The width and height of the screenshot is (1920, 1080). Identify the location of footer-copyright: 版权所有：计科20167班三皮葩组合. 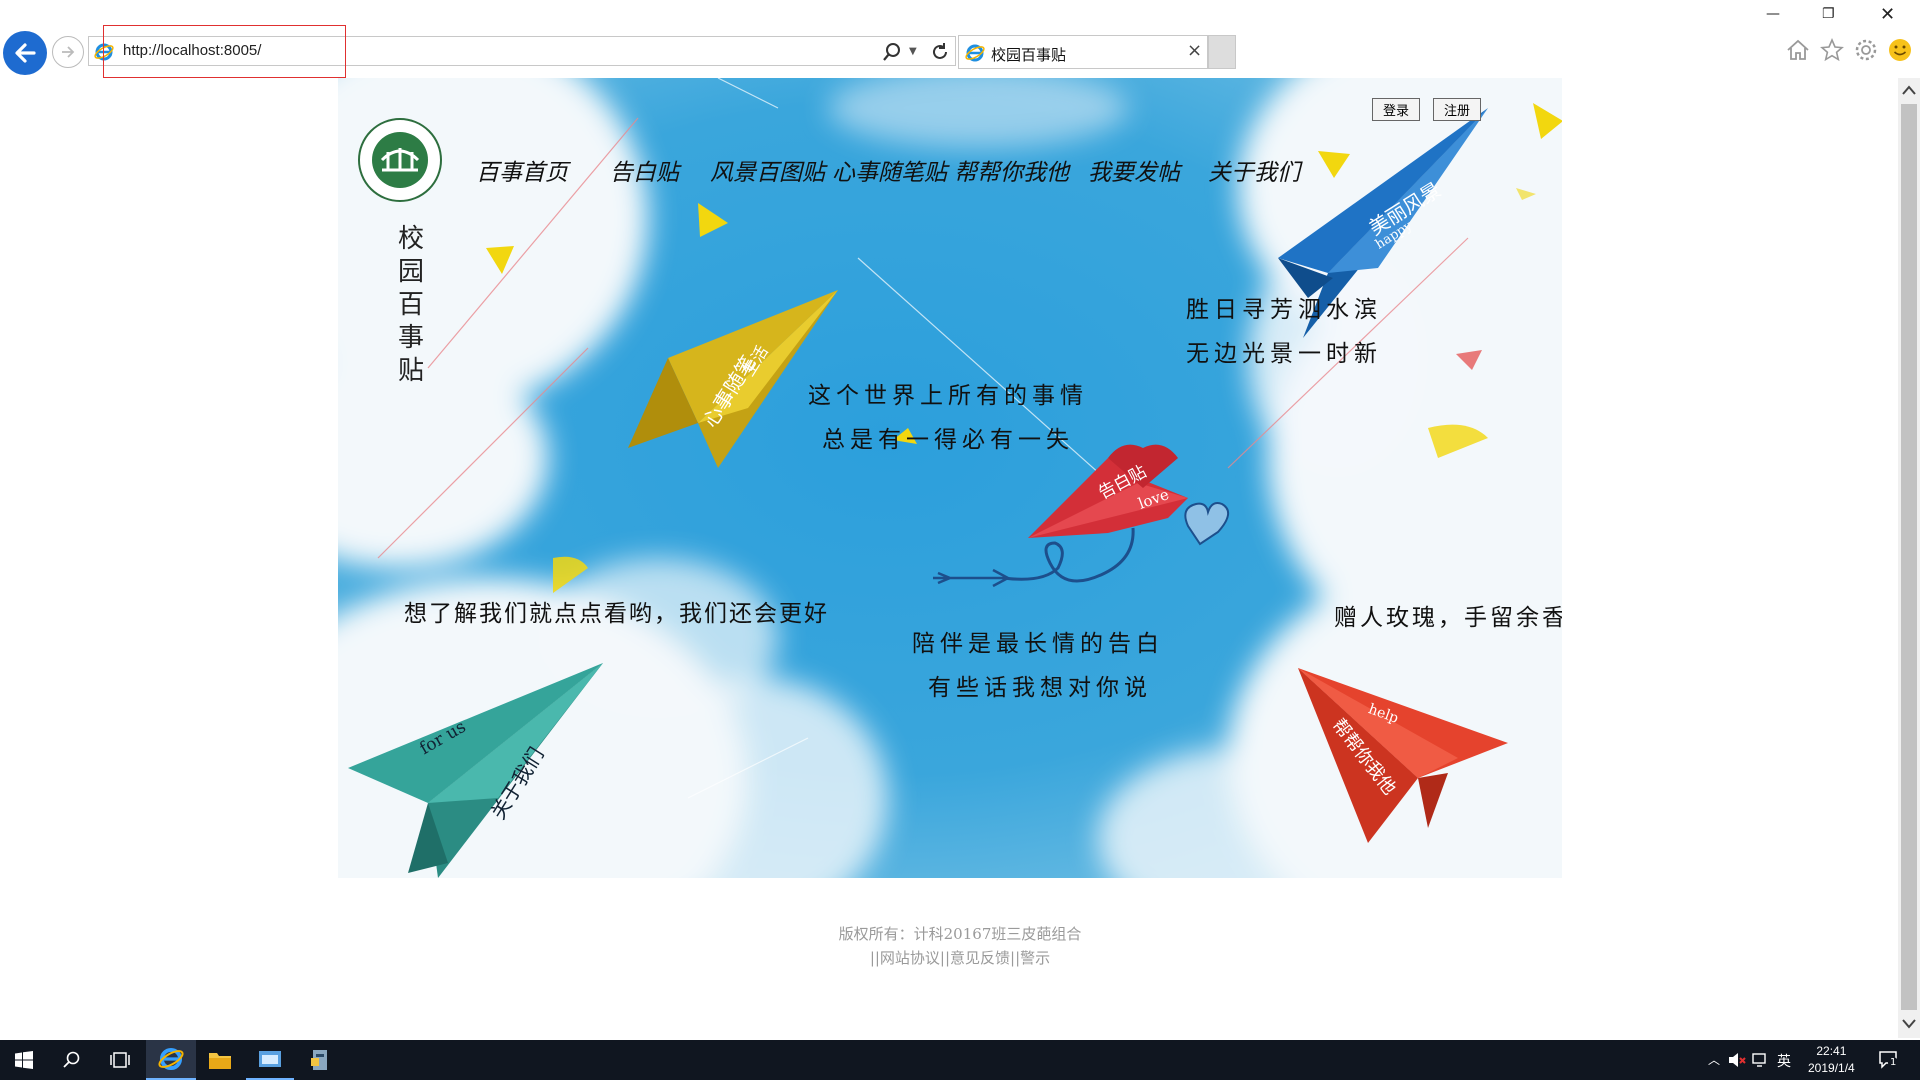
(960, 934).